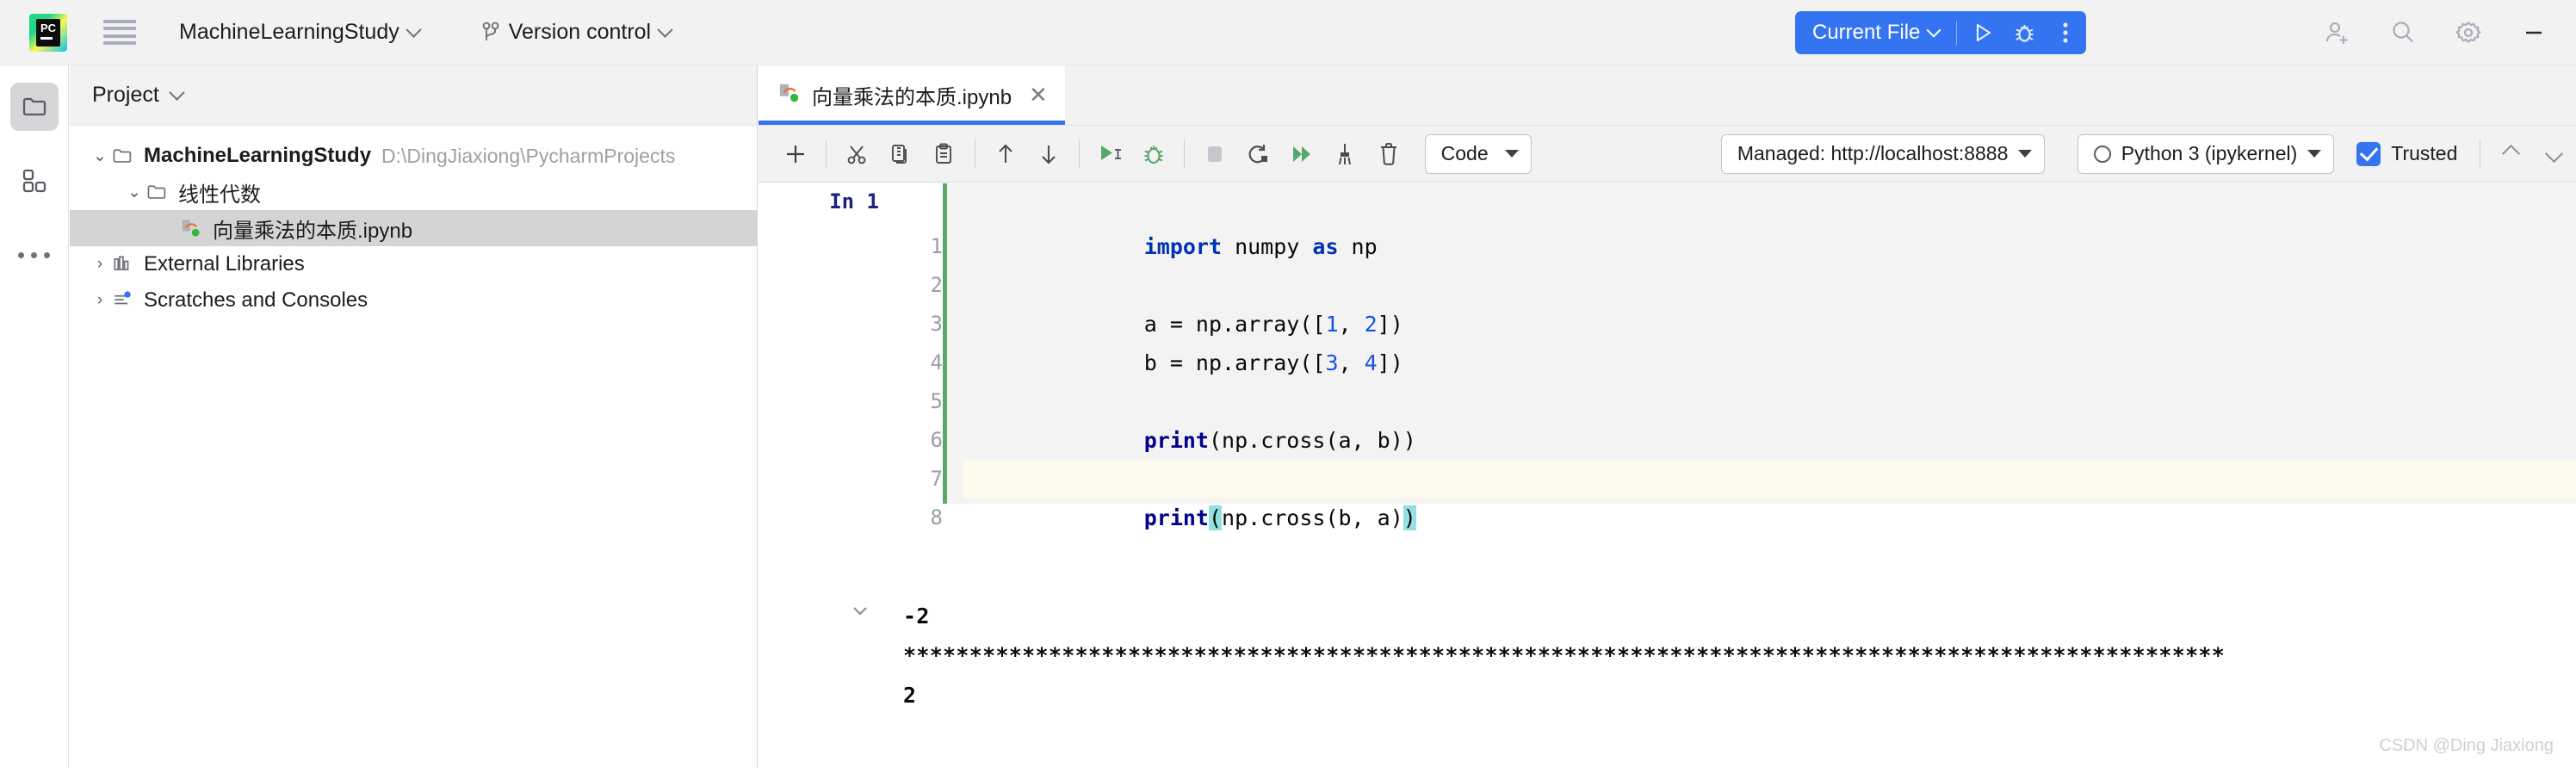  Describe the element at coordinates (2468, 33) in the screenshot. I see `gear-icon` at that location.